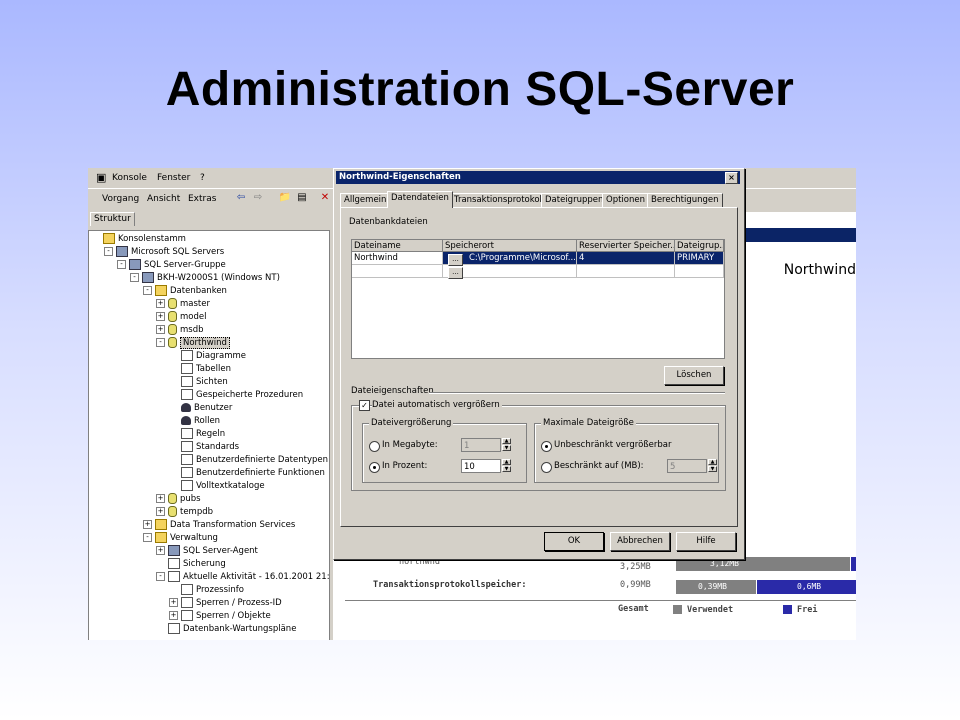 This screenshot has height=720, width=960. Describe the element at coordinates (207, 551) in the screenshot. I see `tree-item: + SQL Server-Agent` at that location.